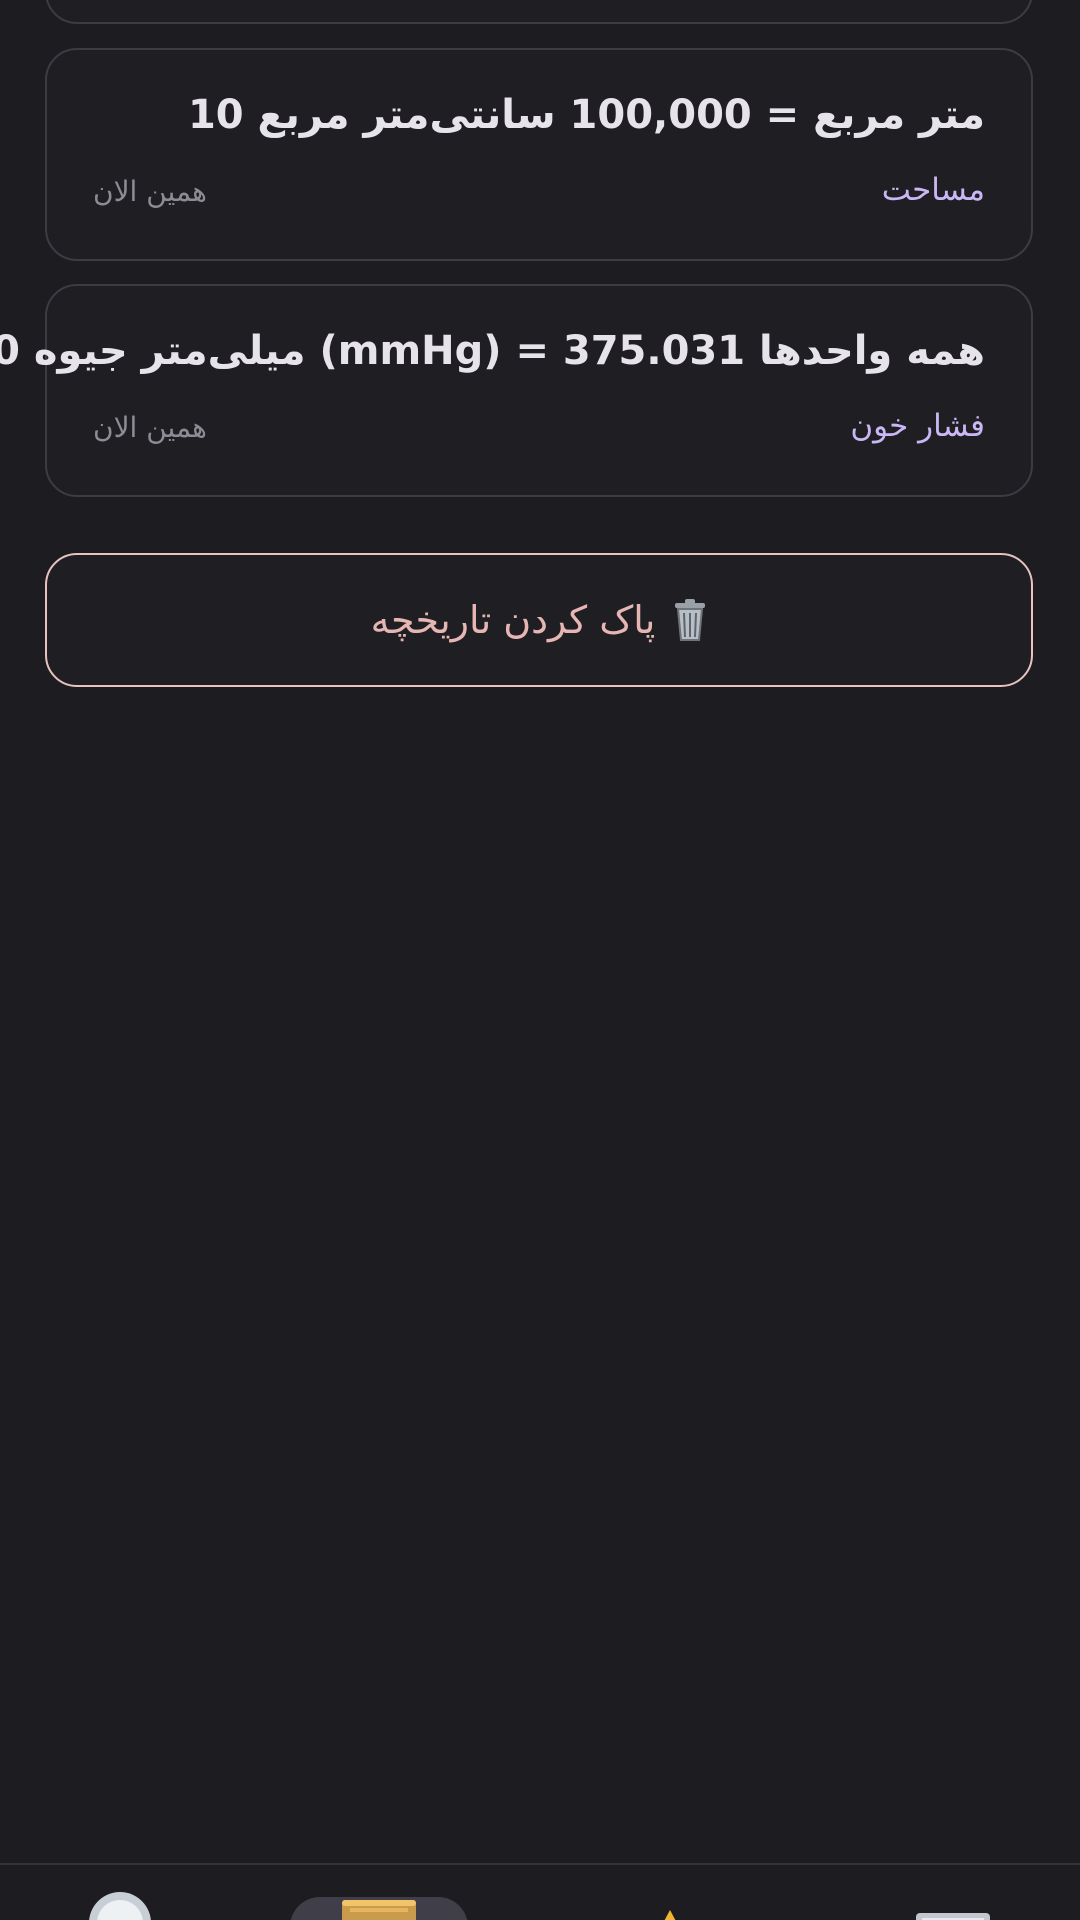  I want to click on conversion-expression: متر مربع = 100,000 سانتی‌متر مربع 10, so click(586, 115).